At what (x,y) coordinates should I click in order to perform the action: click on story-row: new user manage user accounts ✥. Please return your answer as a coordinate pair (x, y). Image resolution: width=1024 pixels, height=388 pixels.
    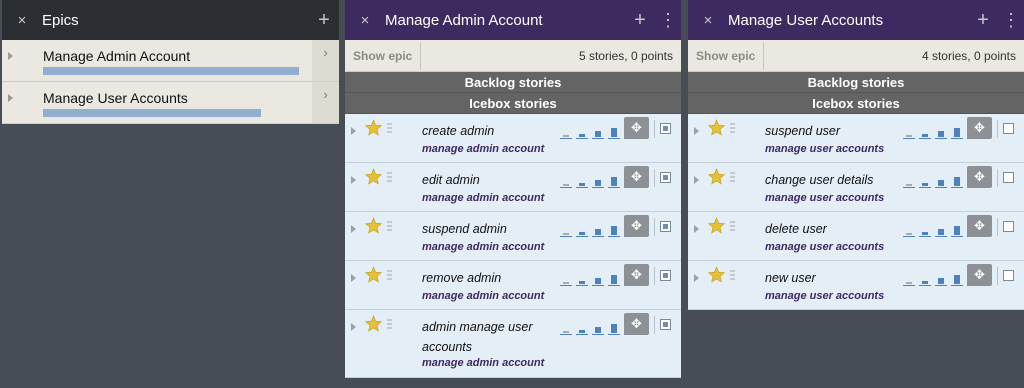
    Looking at the image, I should click on (856, 285).